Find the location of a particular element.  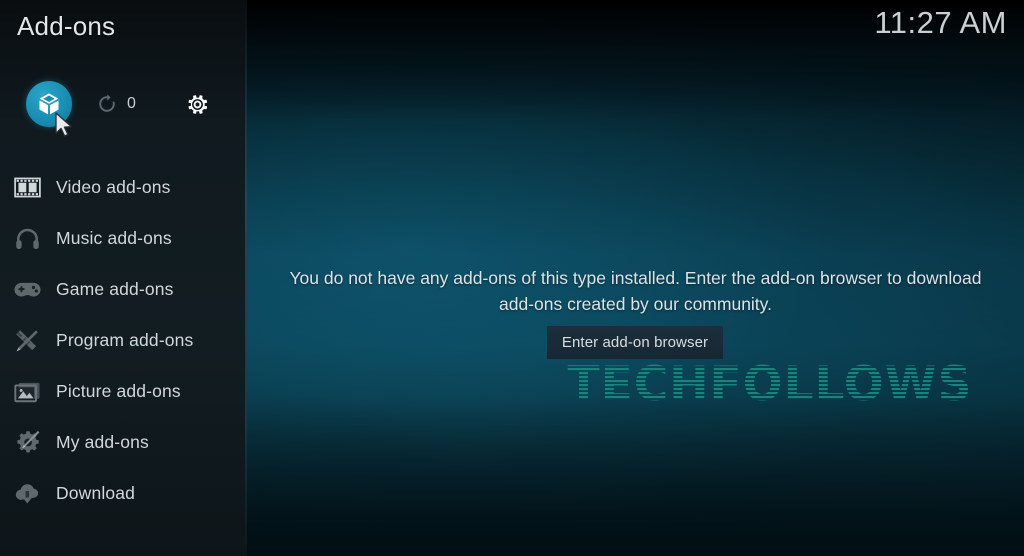

cloud-download-icon is located at coordinates (27, 494).